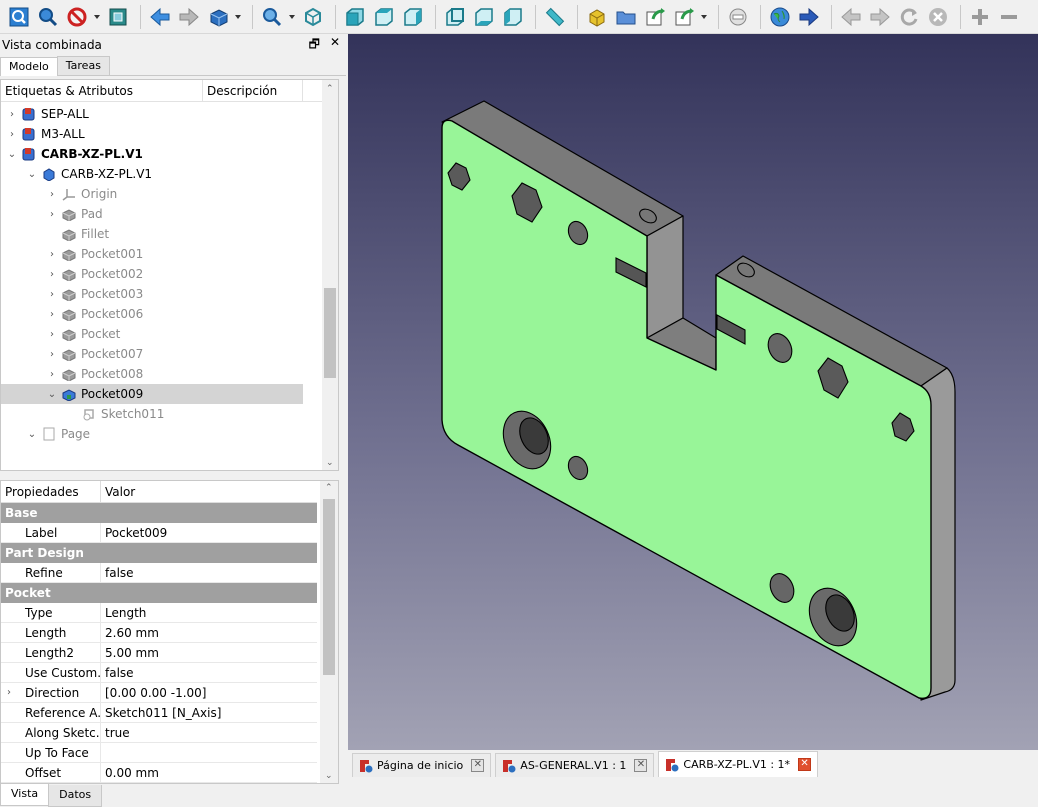 The image size is (1038, 807). What do you see at coordinates (152, 114) in the screenshot?
I see `tree-item: › SEP-ALL` at bounding box center [152, 114].